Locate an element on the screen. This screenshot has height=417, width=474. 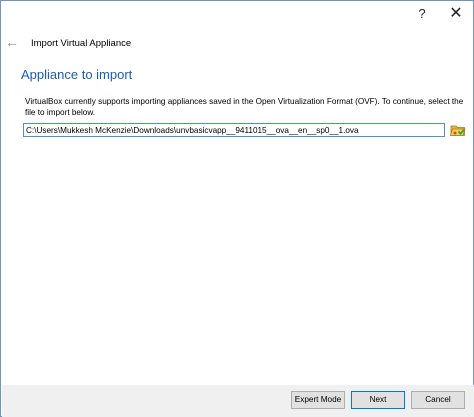
open-file-button is located at coordinates (457, 130).